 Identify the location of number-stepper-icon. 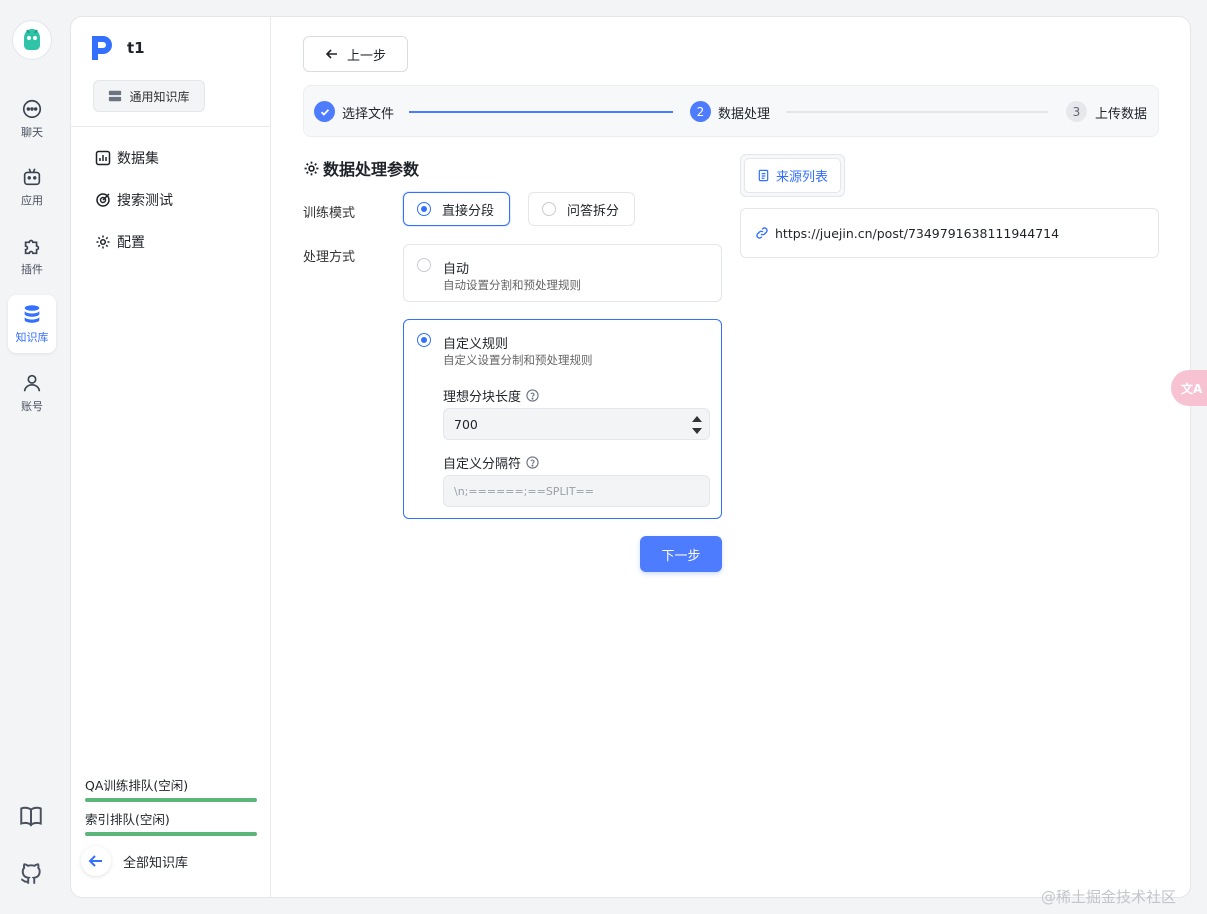
(697, 425).